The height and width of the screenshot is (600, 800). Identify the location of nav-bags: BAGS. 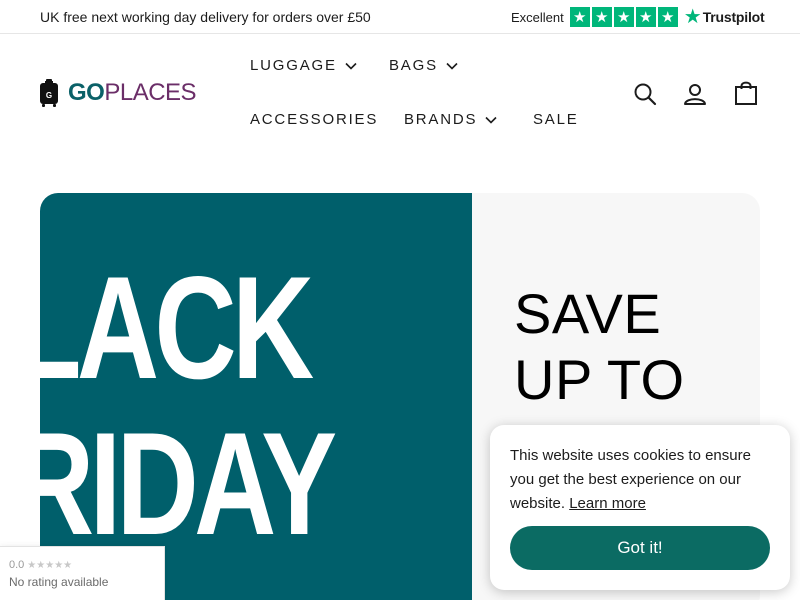
(423, 65).